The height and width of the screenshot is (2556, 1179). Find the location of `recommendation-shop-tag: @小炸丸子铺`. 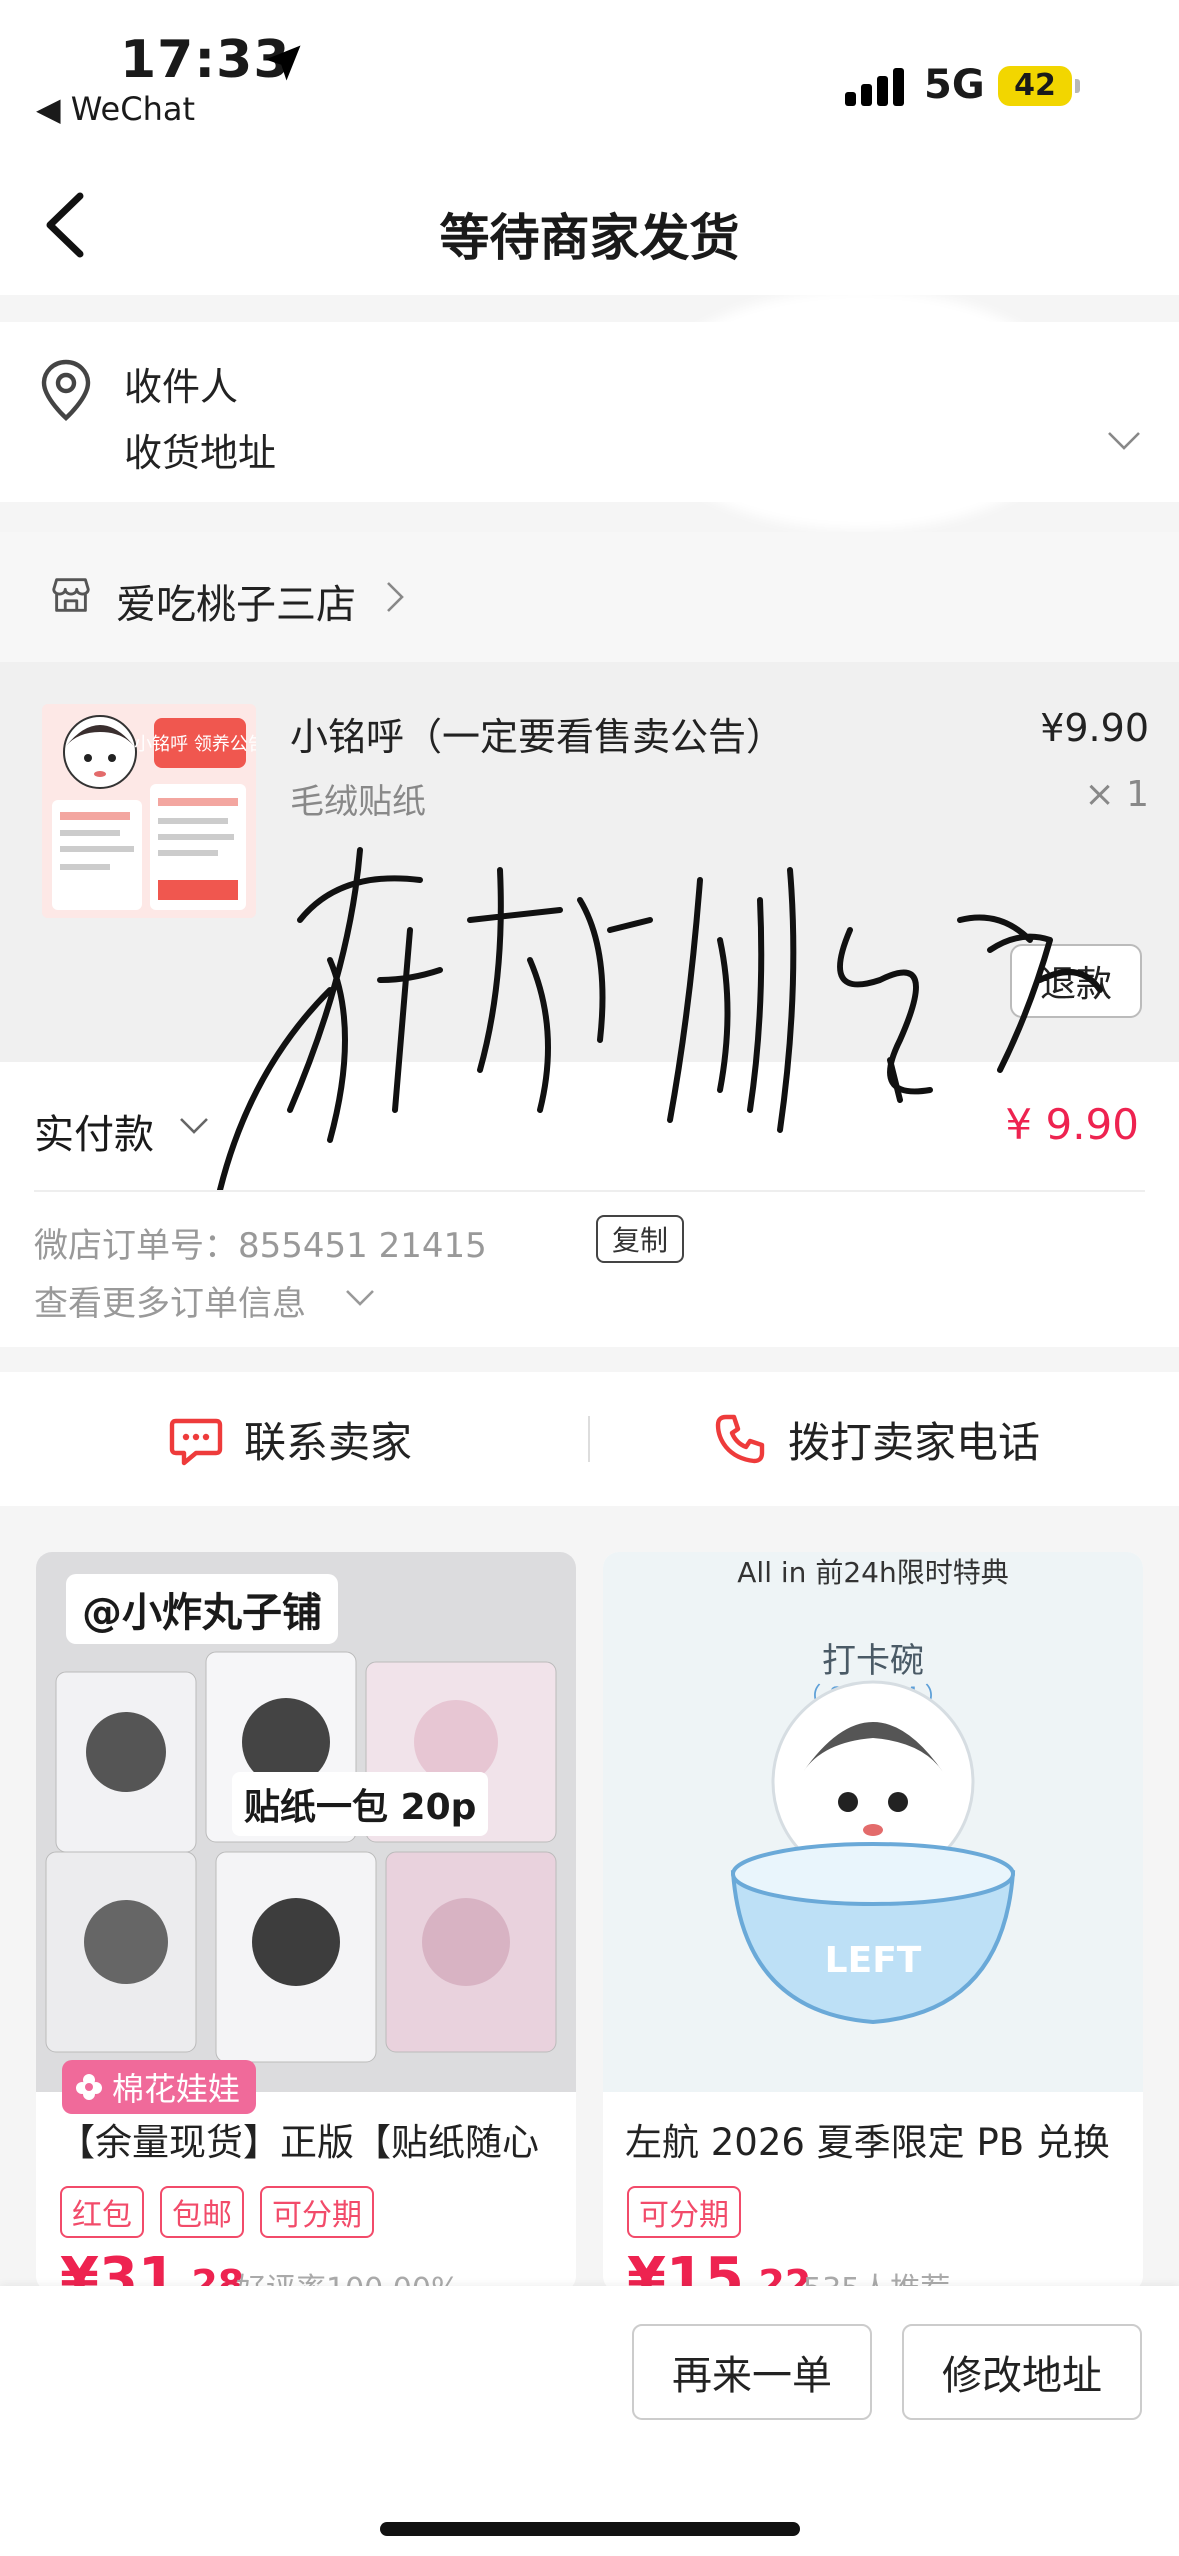

recommendation-shop-tag: @小炸丸子铺 is located at coordinates (202, 1609).